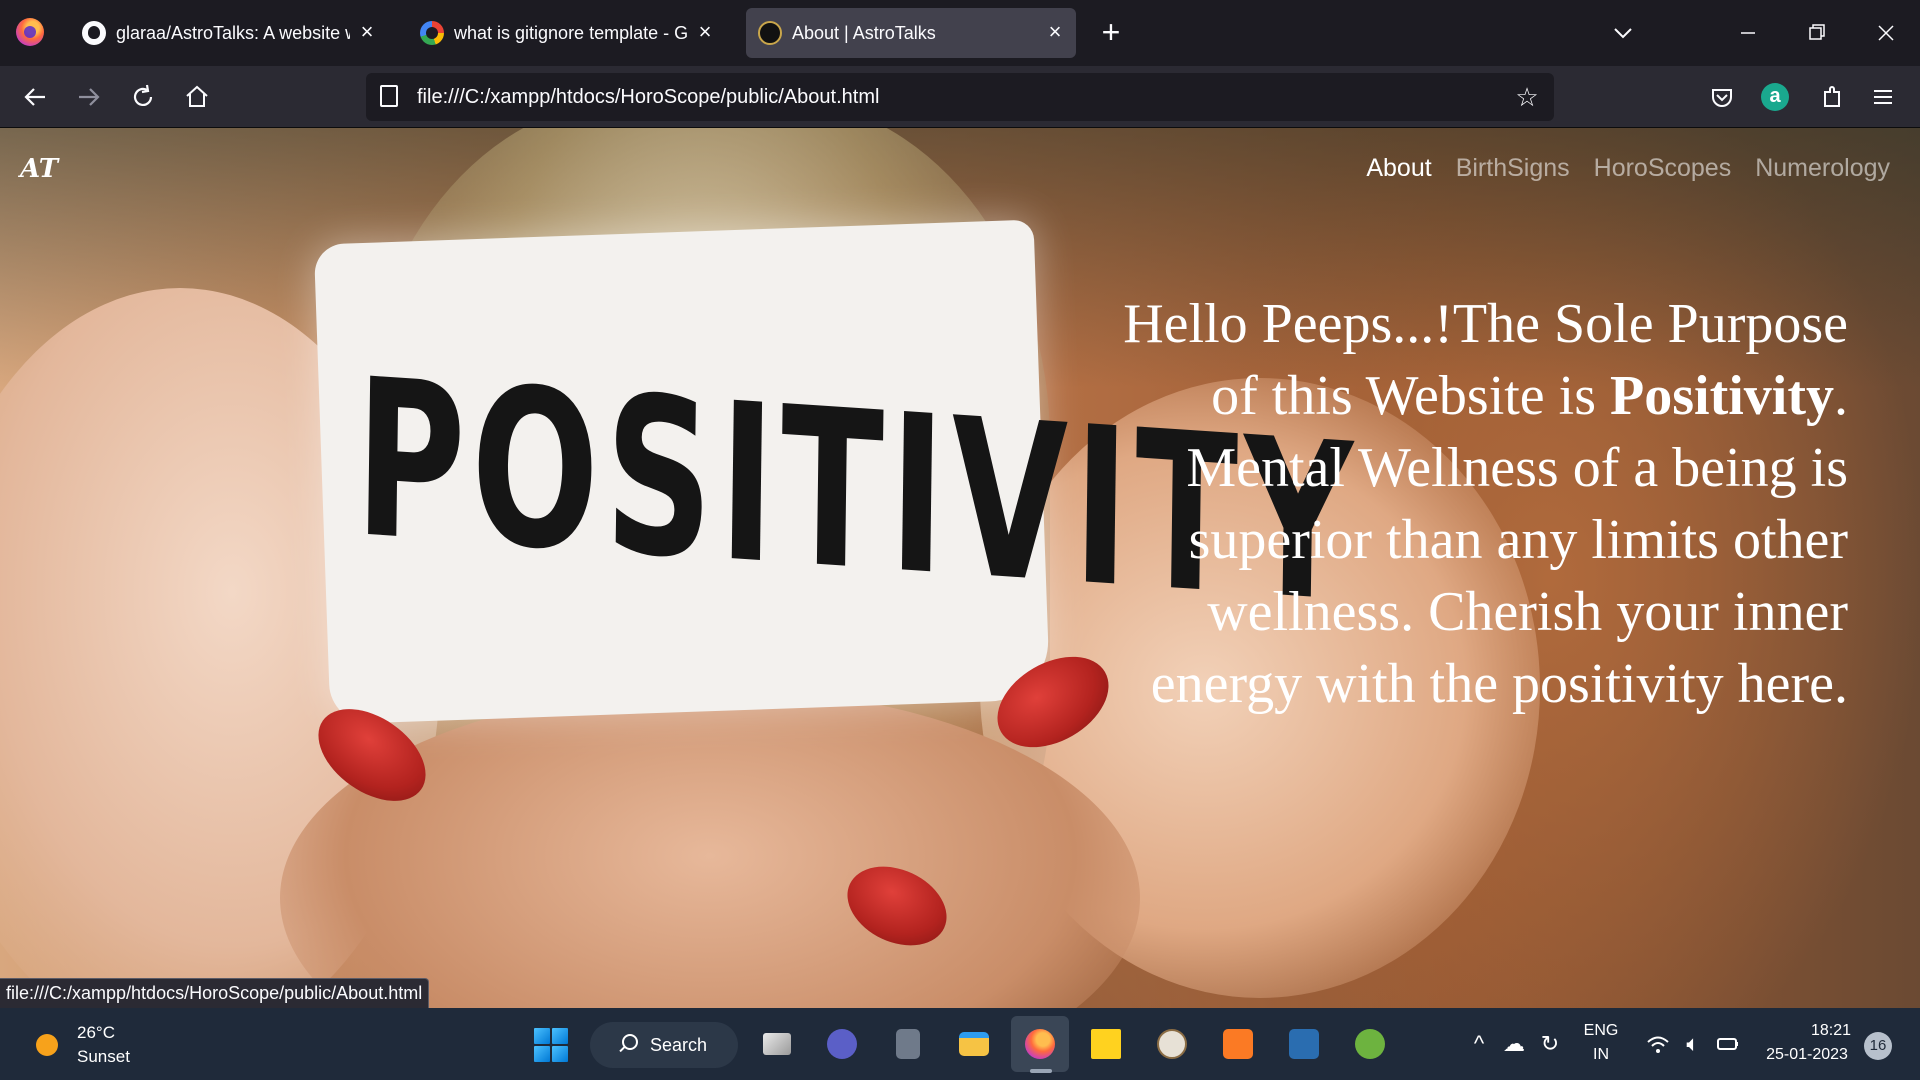 The image size is (1920, 1080). What do you see at coordinates (39, 169) in the screenshot?
I see `site-logo: AT` at bounding box center [39, 169].